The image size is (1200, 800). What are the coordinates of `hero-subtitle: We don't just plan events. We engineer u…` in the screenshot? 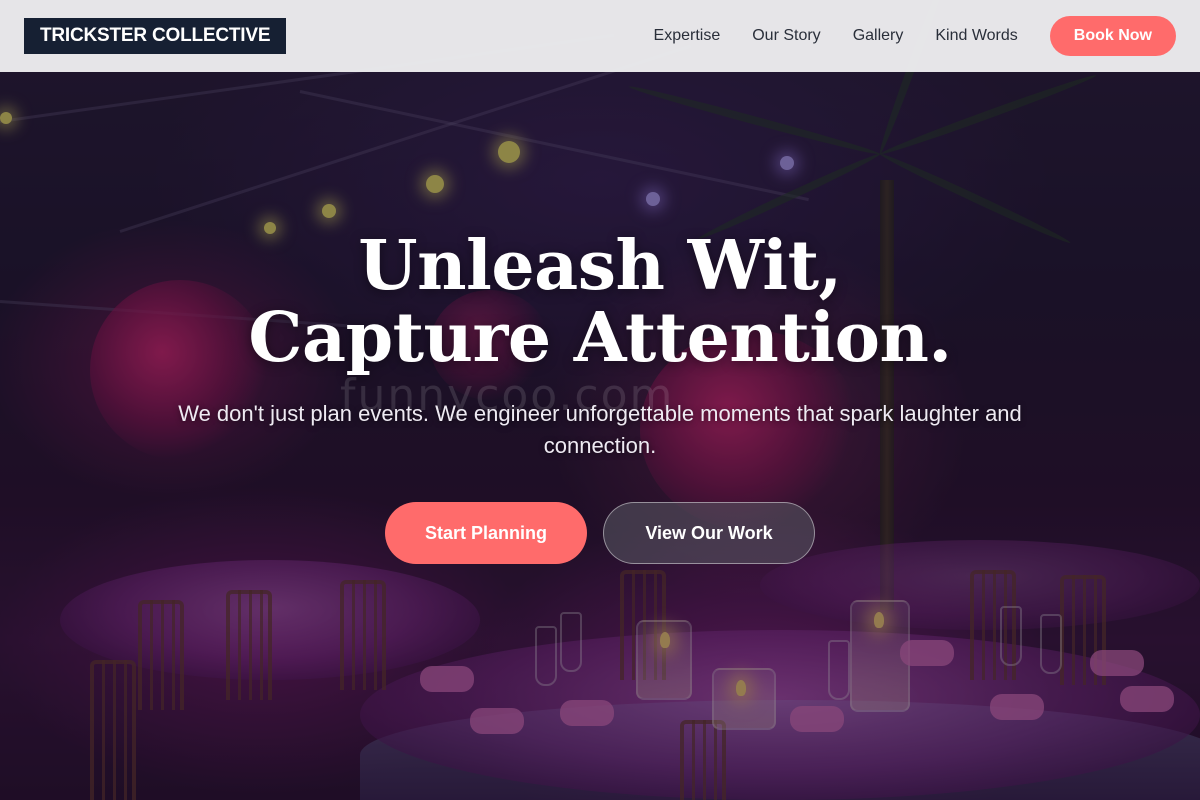 It's located at (600, 429).